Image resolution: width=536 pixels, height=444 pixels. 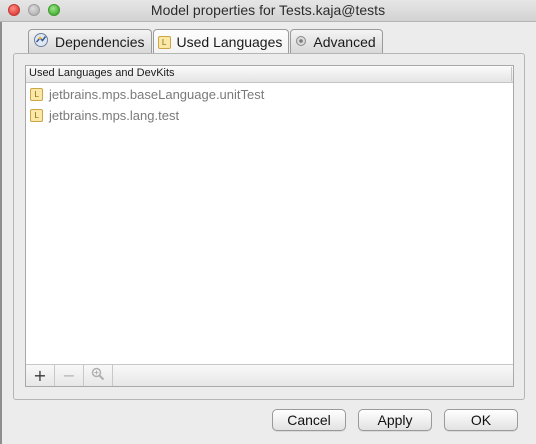 What do you see at coordinates (1, 233) in the screenshot?
I see `window-edge` at bounding box center [1, 233].